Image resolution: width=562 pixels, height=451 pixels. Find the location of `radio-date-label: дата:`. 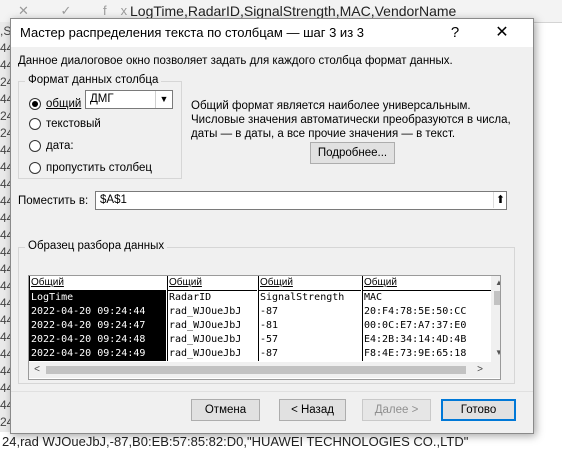

radio-date-label: дата: is located at coordinates (60, 146).